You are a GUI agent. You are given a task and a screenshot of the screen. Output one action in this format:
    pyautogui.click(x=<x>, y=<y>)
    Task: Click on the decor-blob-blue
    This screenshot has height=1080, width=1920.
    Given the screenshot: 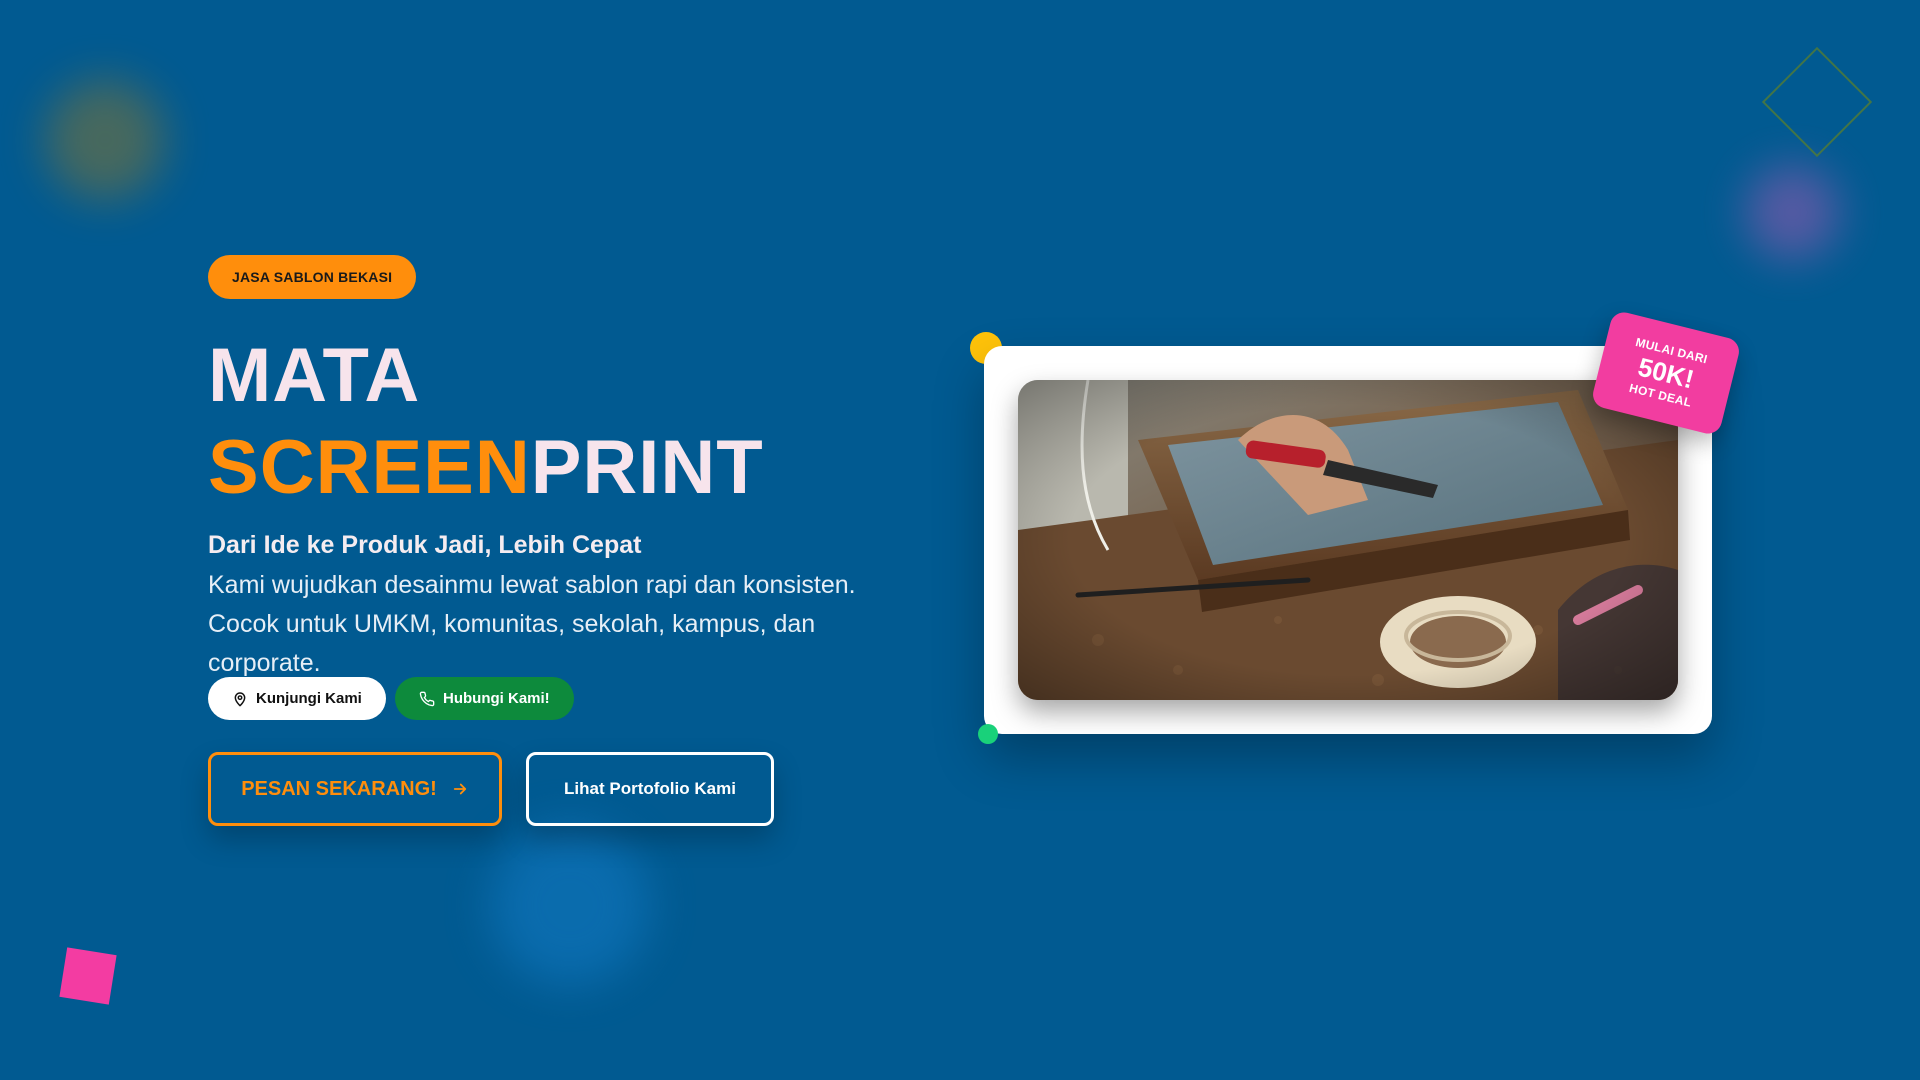 What is the action you would take?
    pyautogui.click(x=570, y=905)
    